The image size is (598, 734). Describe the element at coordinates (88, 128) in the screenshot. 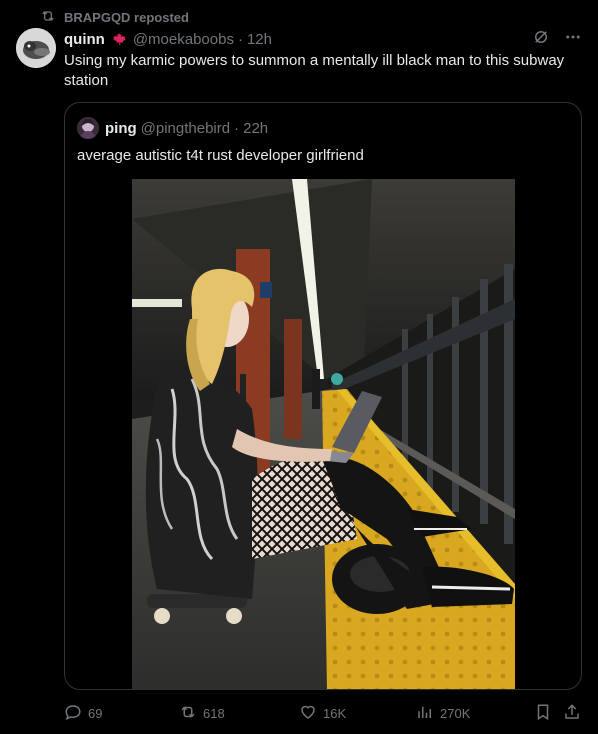

I see `quote-author-avatar` at that location.